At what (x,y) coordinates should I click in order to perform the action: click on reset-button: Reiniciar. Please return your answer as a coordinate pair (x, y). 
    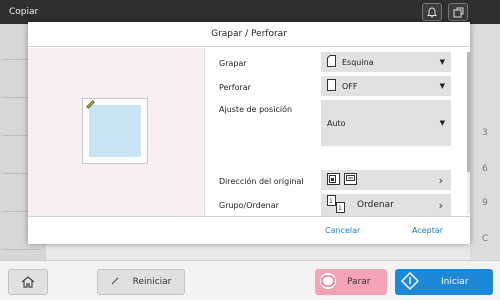
    Looking at the image, I should click on (141, 282).